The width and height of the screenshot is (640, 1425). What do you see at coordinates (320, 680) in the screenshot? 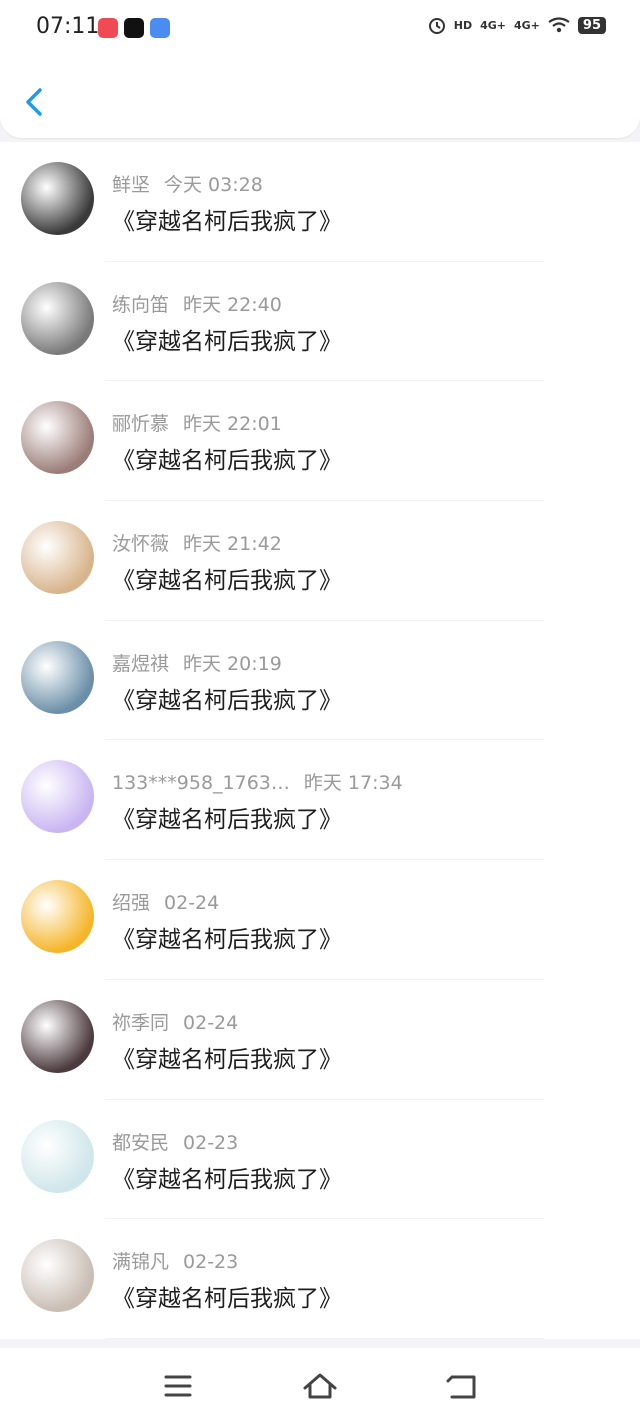
I see `message-list-item: 嘉煜祺 昨天 20:19 《穿越名柯后我疯了》` at bounding box center [320, 680].